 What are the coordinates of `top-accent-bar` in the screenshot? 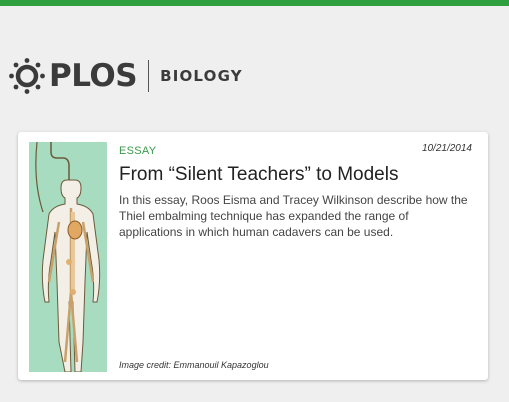 It's located at (254, 3).